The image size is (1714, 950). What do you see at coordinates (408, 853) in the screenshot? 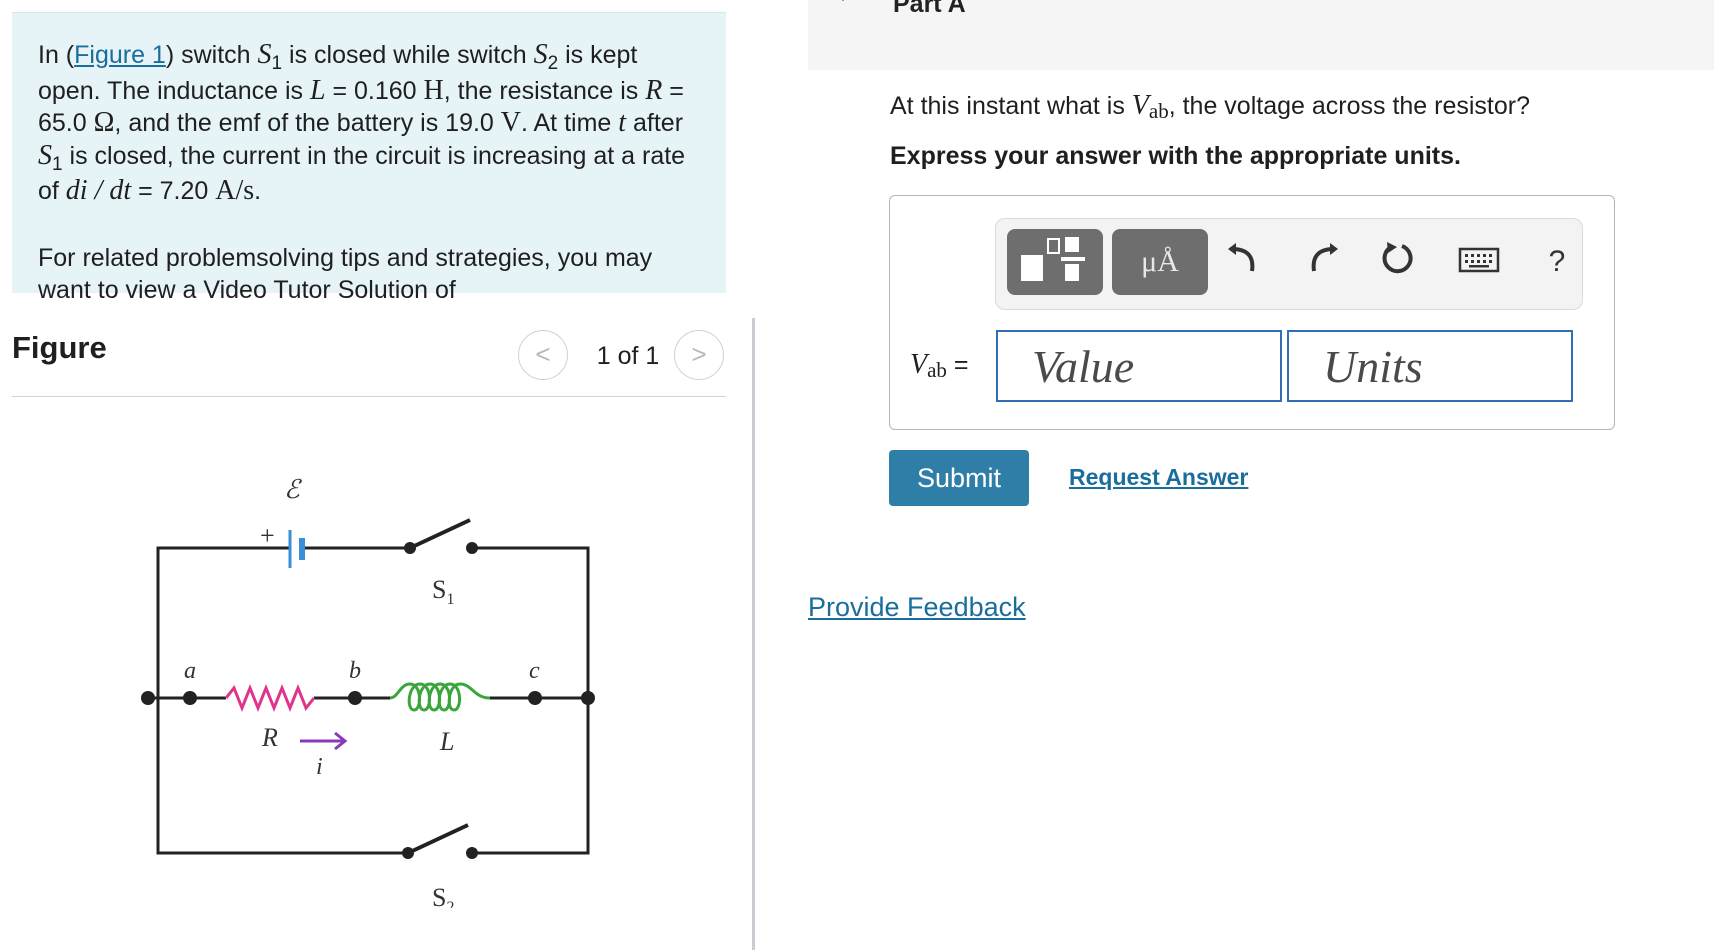
I see `switch-s2-contact-left` at bounding box center [408, 853].